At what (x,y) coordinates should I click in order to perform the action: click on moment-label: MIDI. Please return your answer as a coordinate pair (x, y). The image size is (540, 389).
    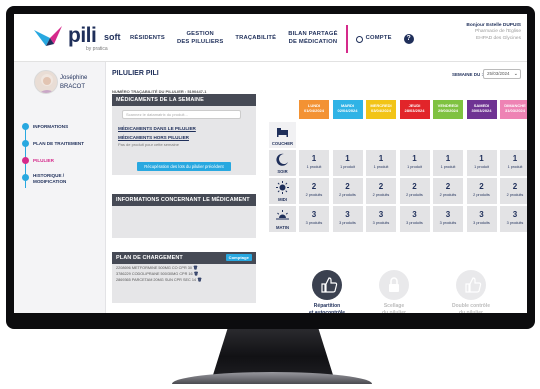
    Looking at the image, I should click on (282, 199).